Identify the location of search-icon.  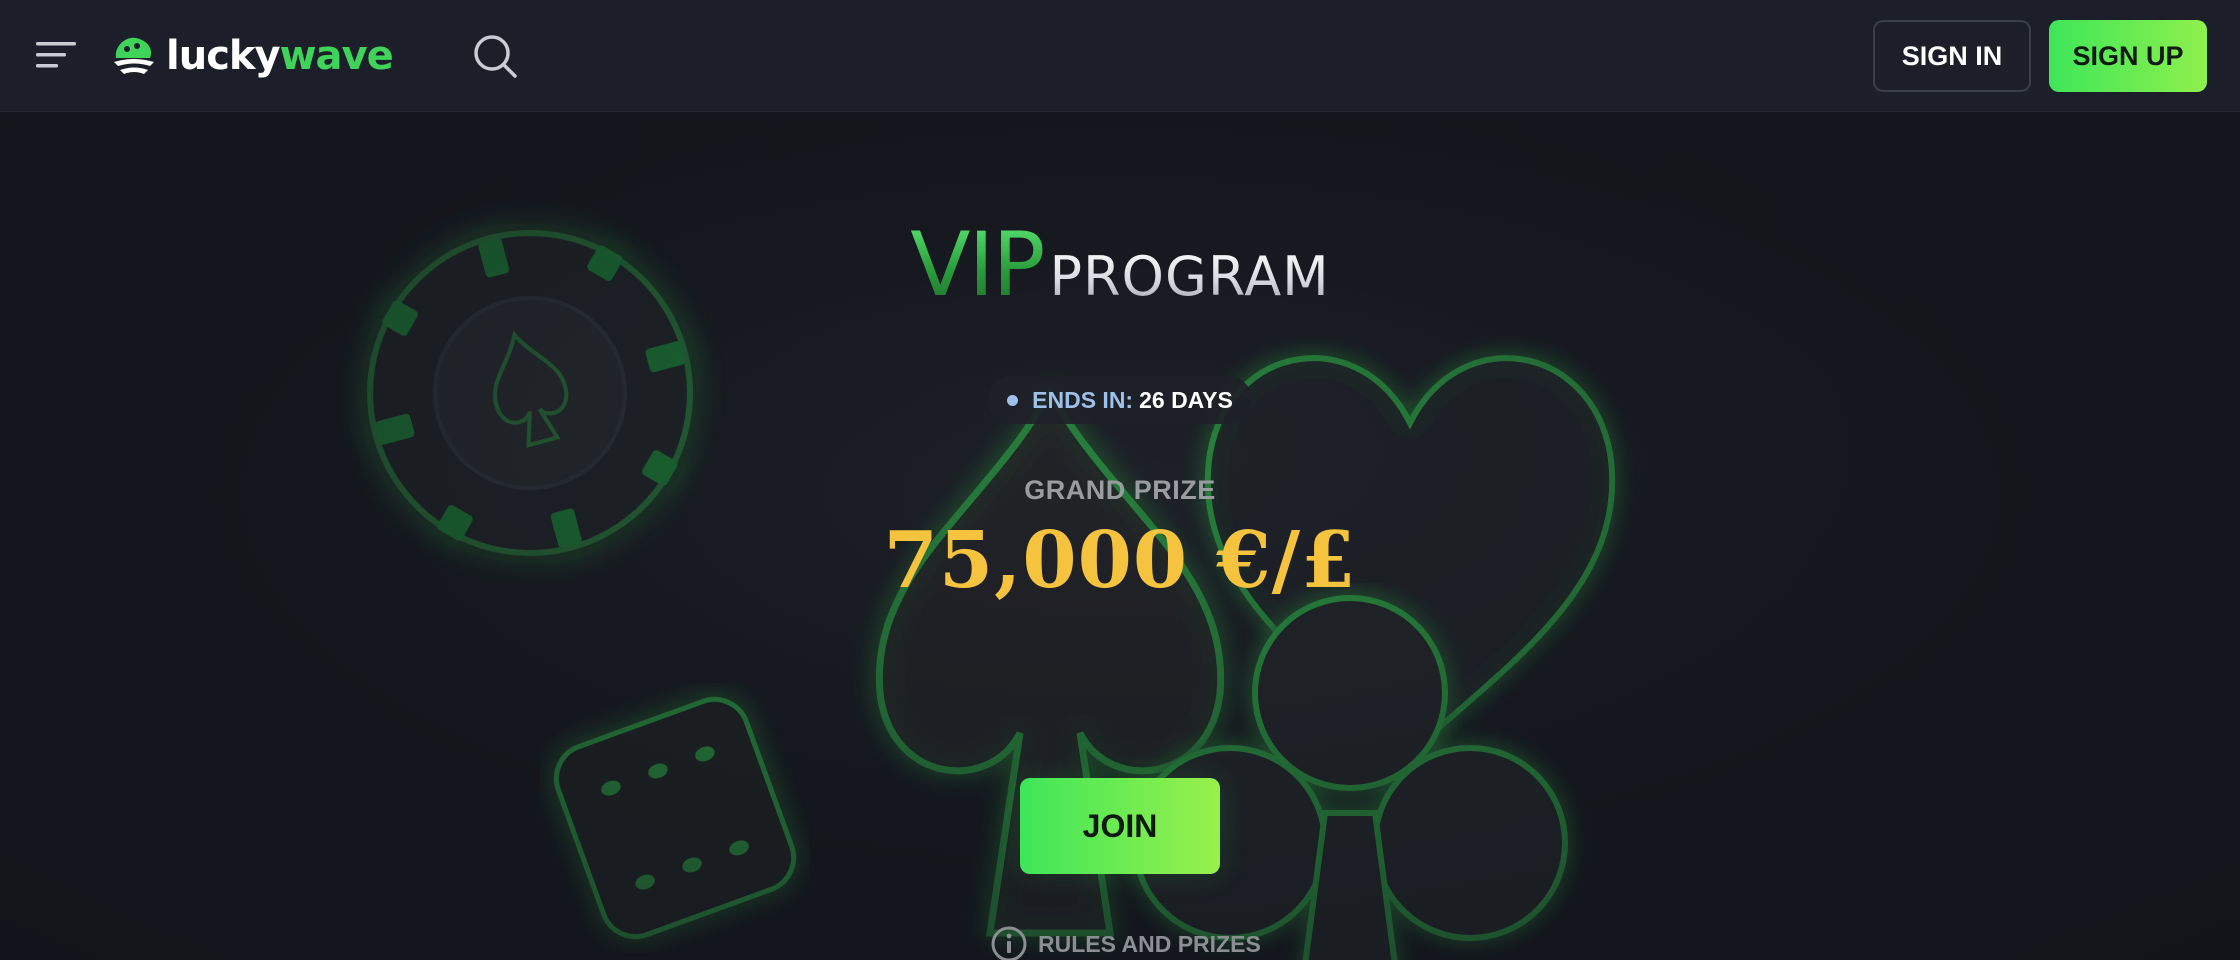
(495, 56).